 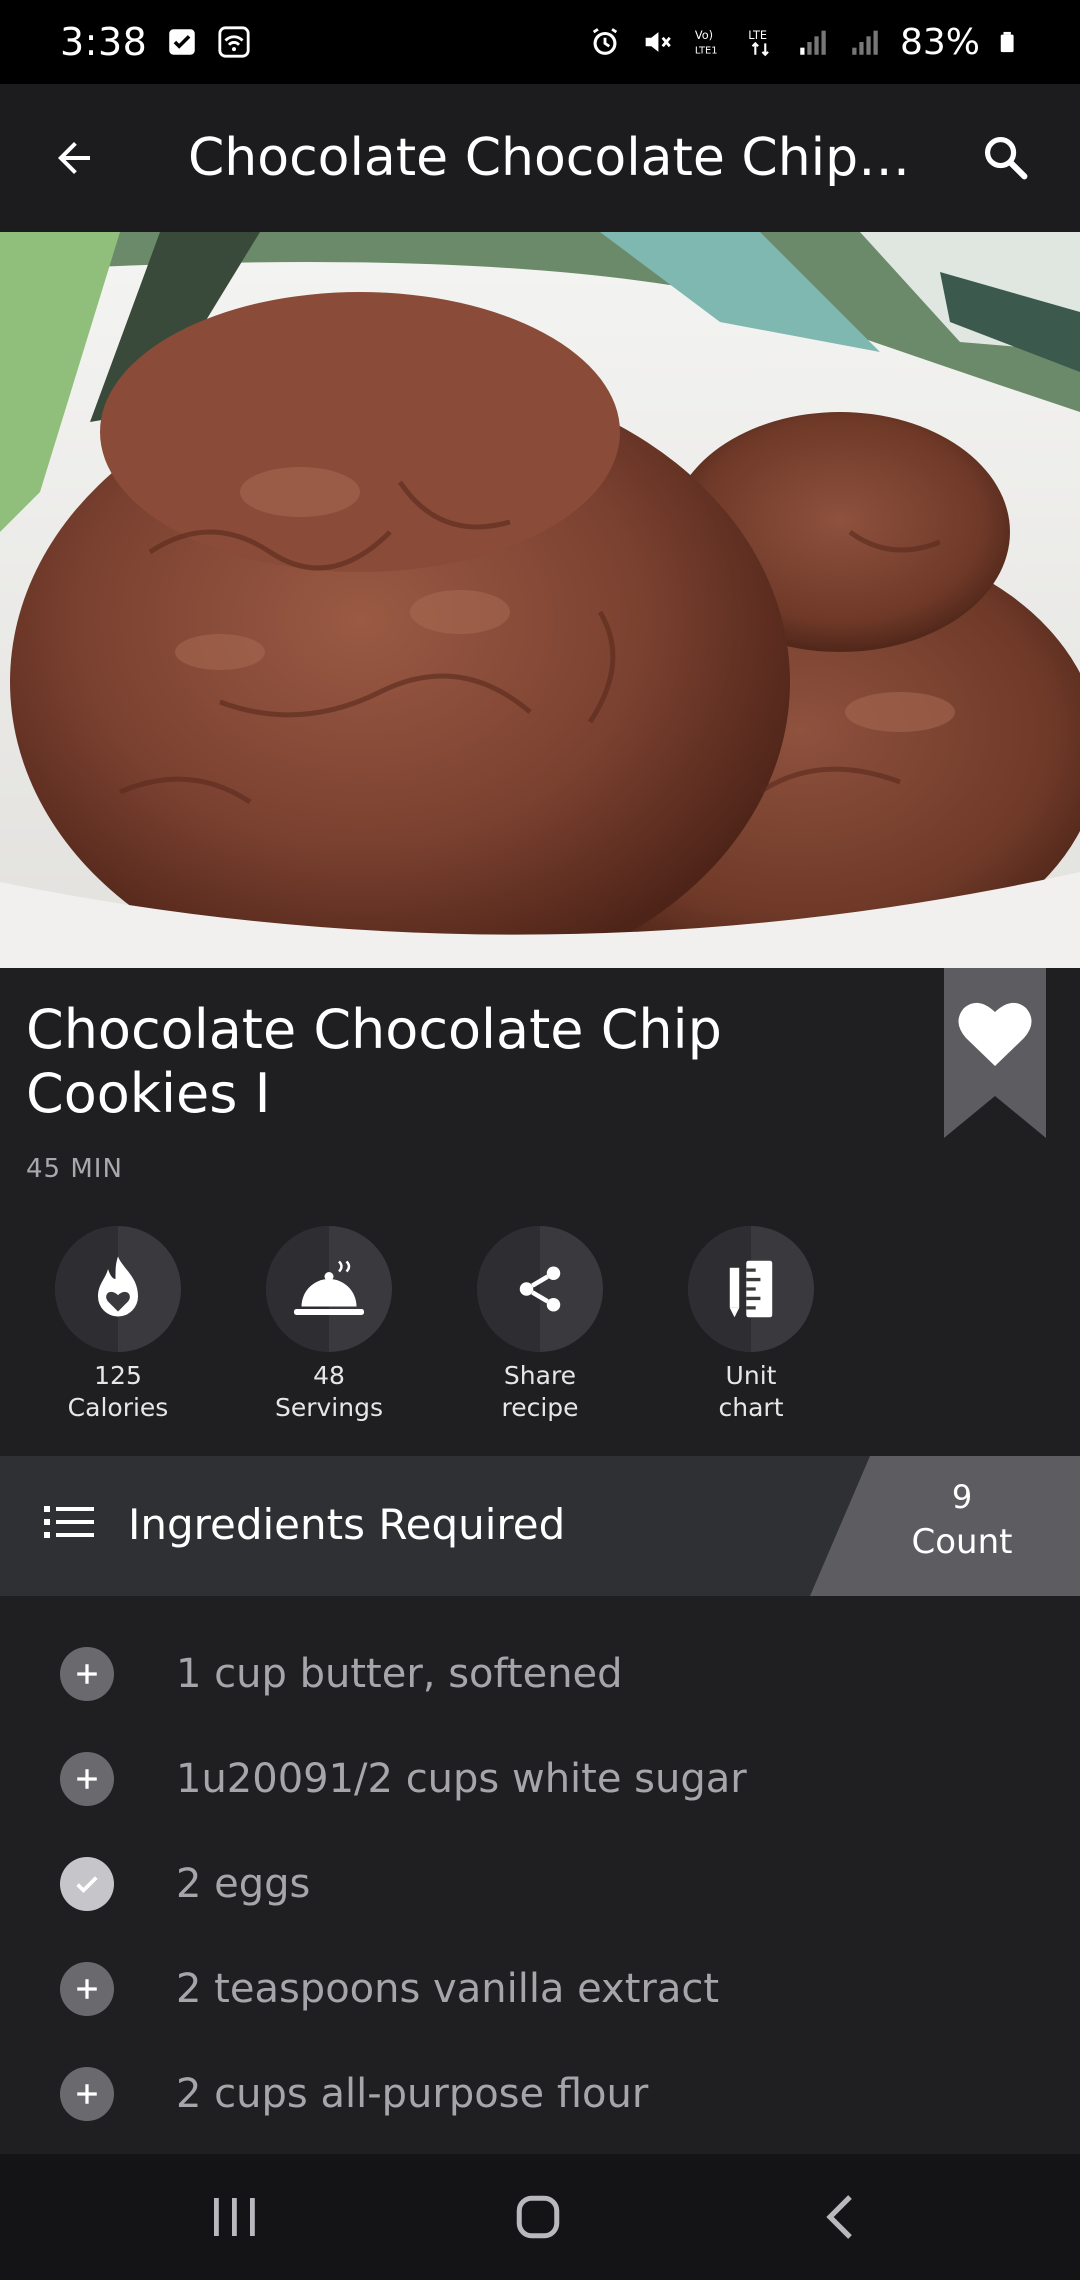 What do you see at coordinates (74, 1169) in the screenshot?
I see `recipe-time: 45 MIN` at bounding box center [74, 1169].